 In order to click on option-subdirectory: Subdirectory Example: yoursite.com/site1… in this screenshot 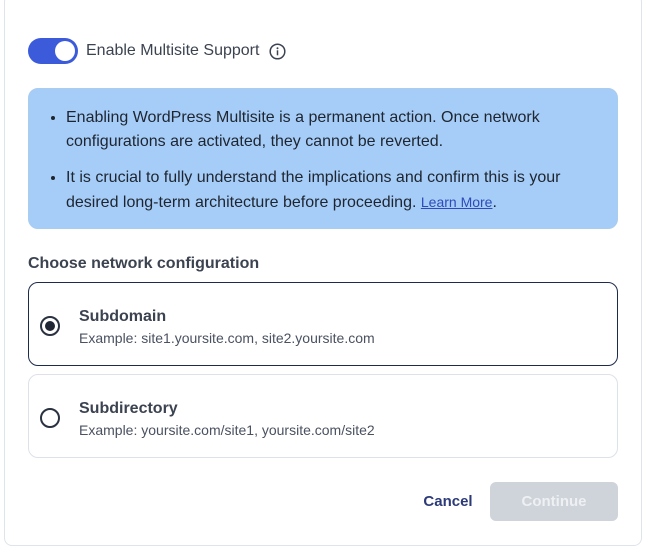, I will do `click(323, 416)`.